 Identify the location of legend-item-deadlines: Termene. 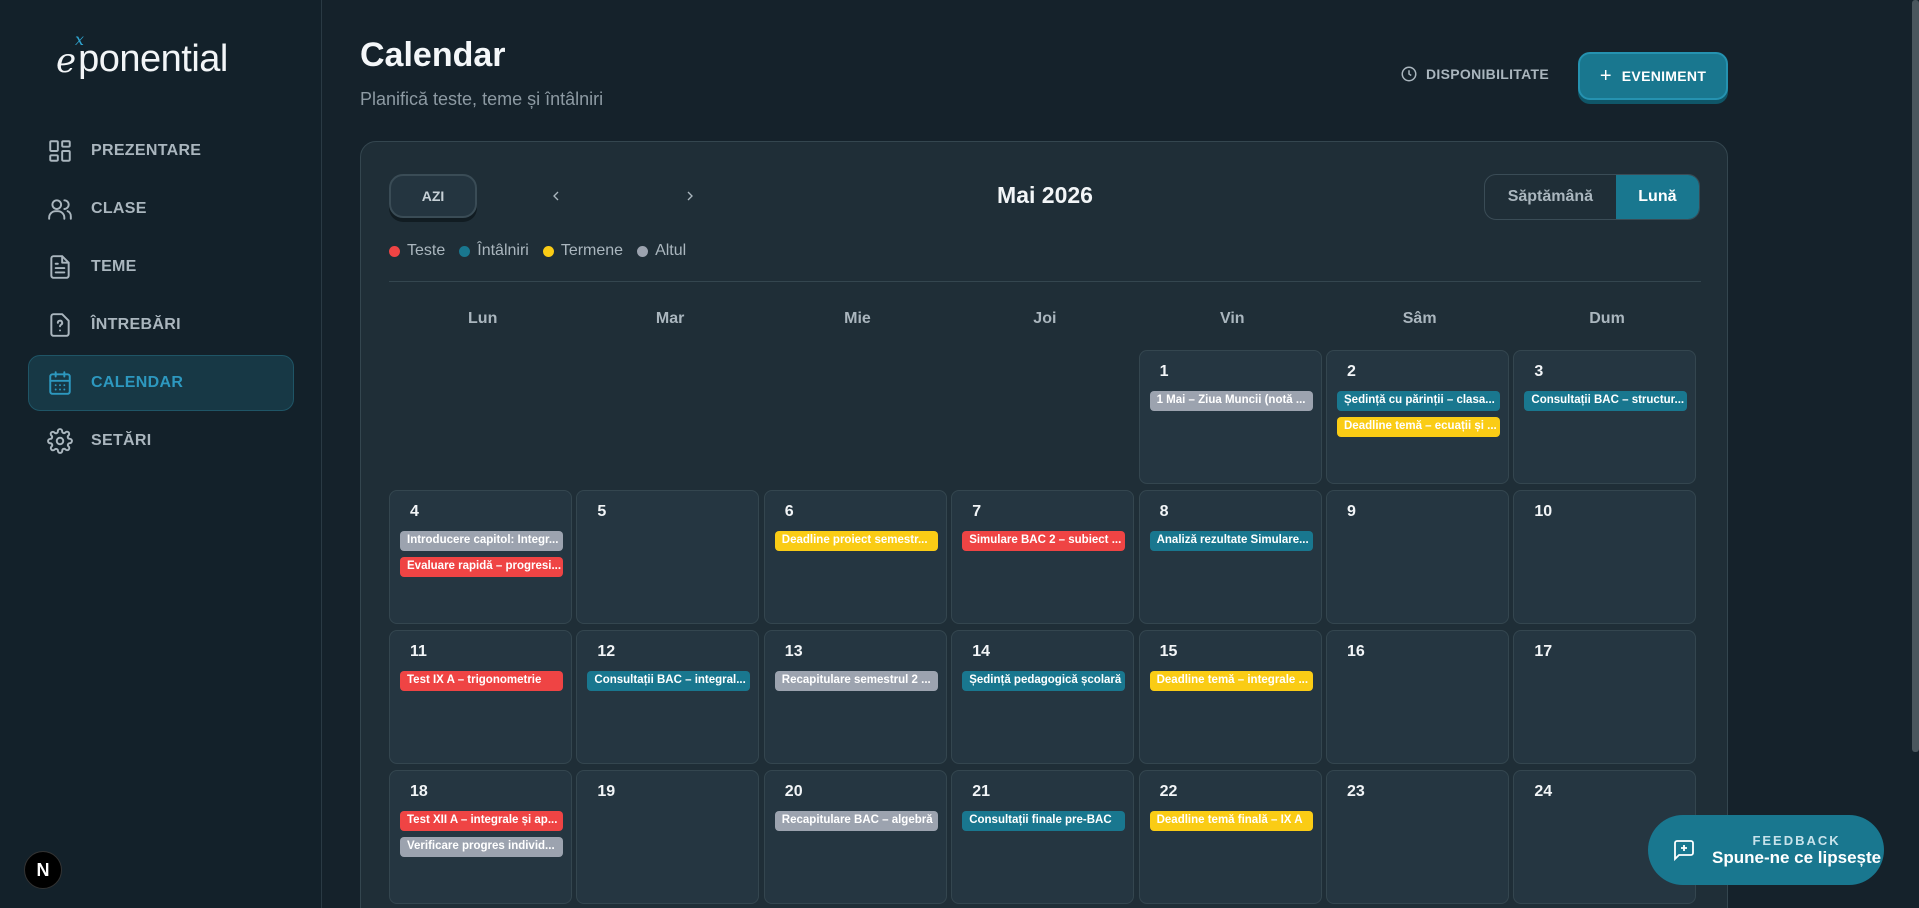
(583, 251).